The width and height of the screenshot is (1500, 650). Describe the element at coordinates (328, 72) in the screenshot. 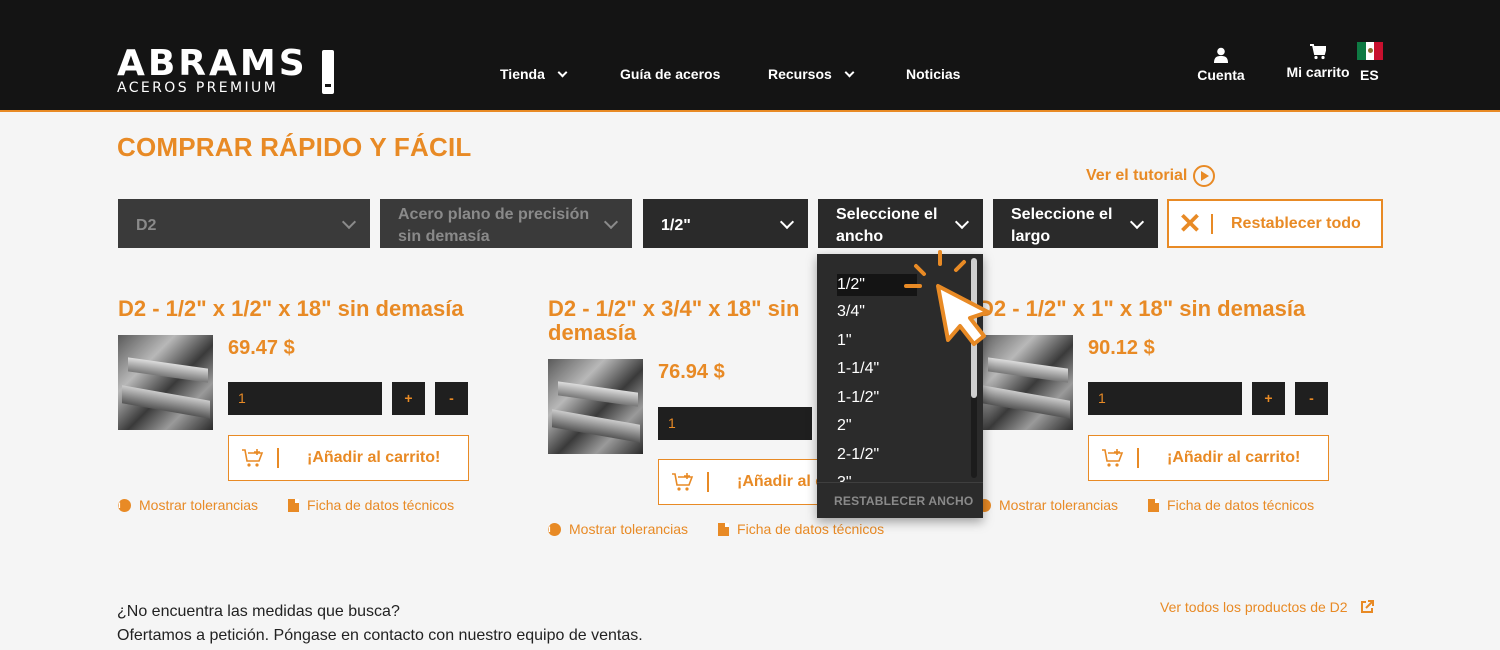

I see `logo-bar-icon` at that location.